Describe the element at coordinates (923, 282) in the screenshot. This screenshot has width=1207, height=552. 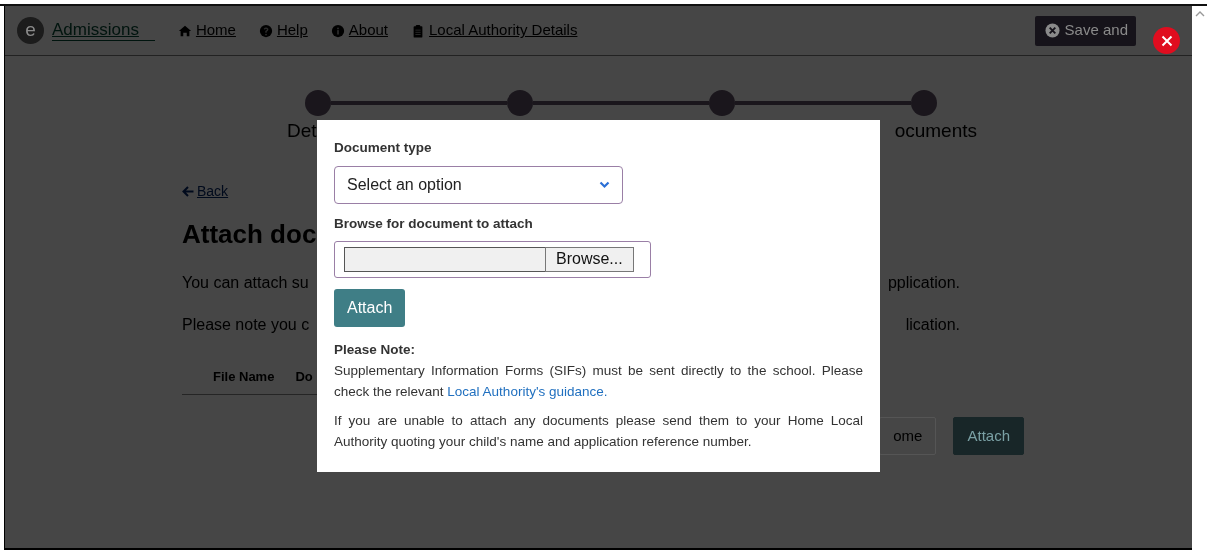
I see `paragraph-text: pplication.` at that location.